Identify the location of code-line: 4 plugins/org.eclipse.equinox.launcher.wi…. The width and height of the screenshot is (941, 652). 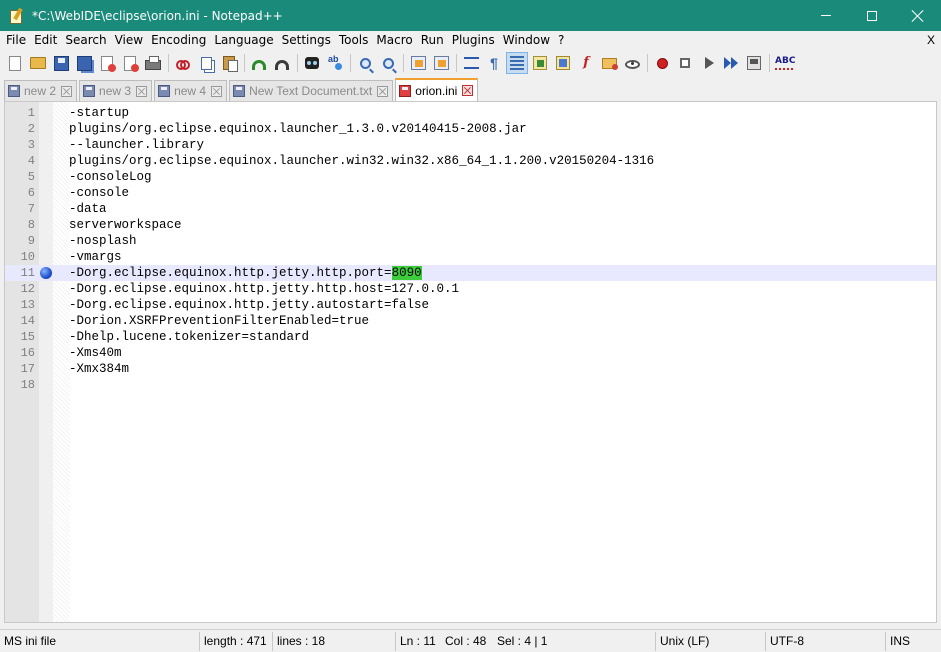
(470, 161).